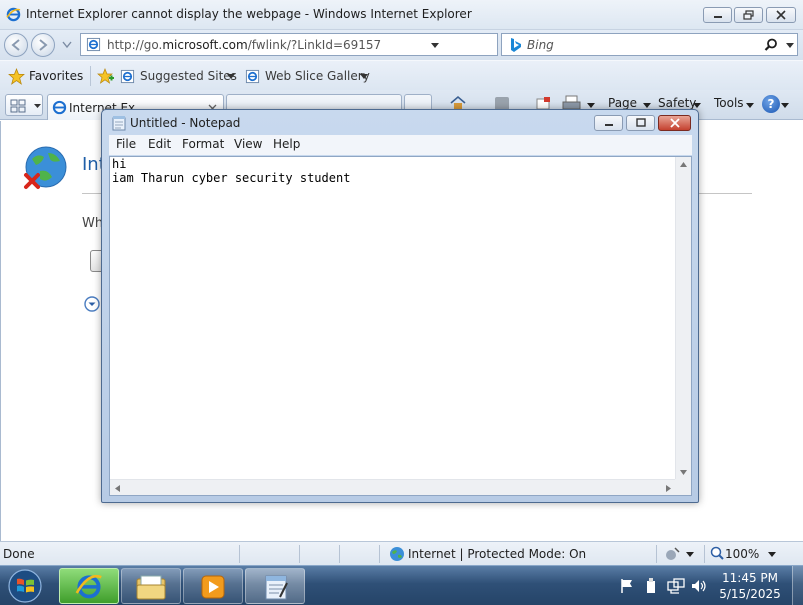 The width and height of the screenshot is (803, 605). I want to click on forward-button, so click(43, 45).